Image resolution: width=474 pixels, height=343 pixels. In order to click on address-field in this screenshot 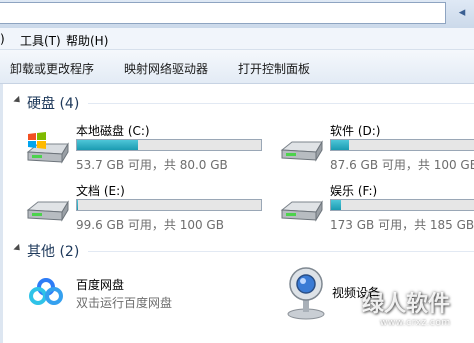, I will do `click(223, 13)`.